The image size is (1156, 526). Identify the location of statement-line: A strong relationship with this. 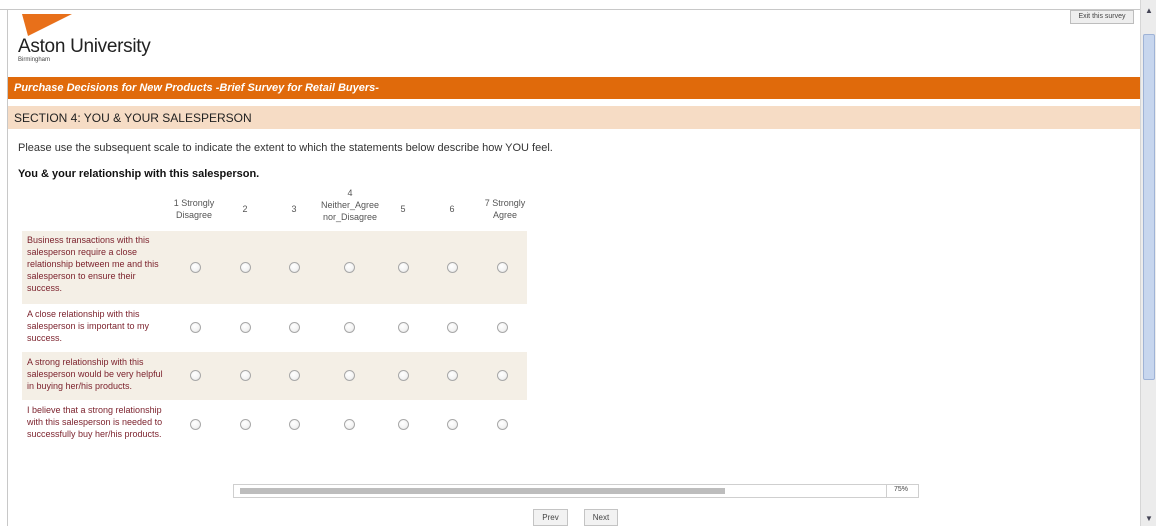
(85, 362).